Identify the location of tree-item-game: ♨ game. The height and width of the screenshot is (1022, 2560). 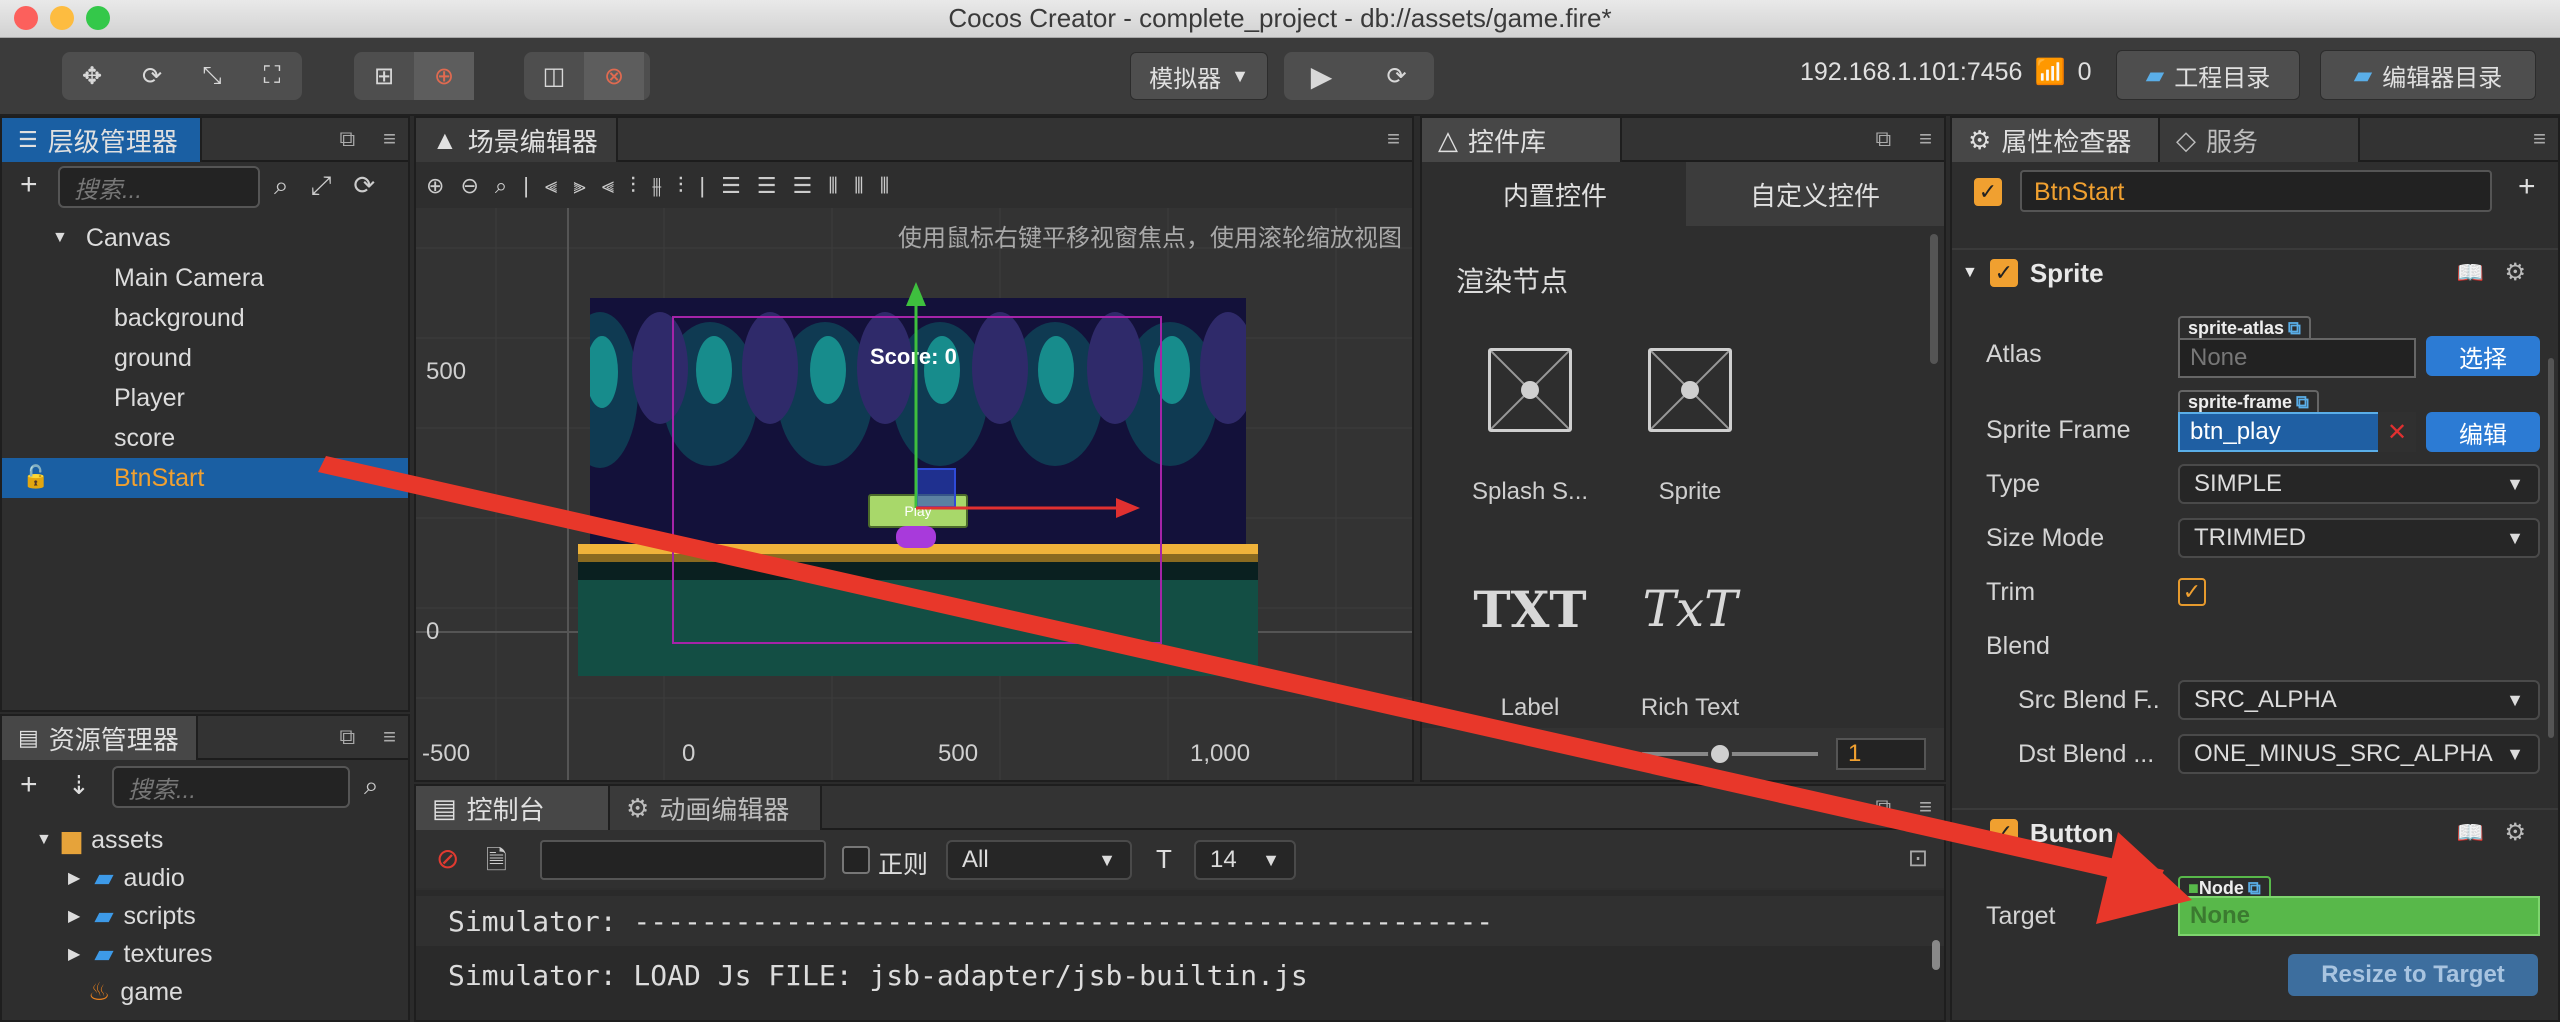
(205, 992).